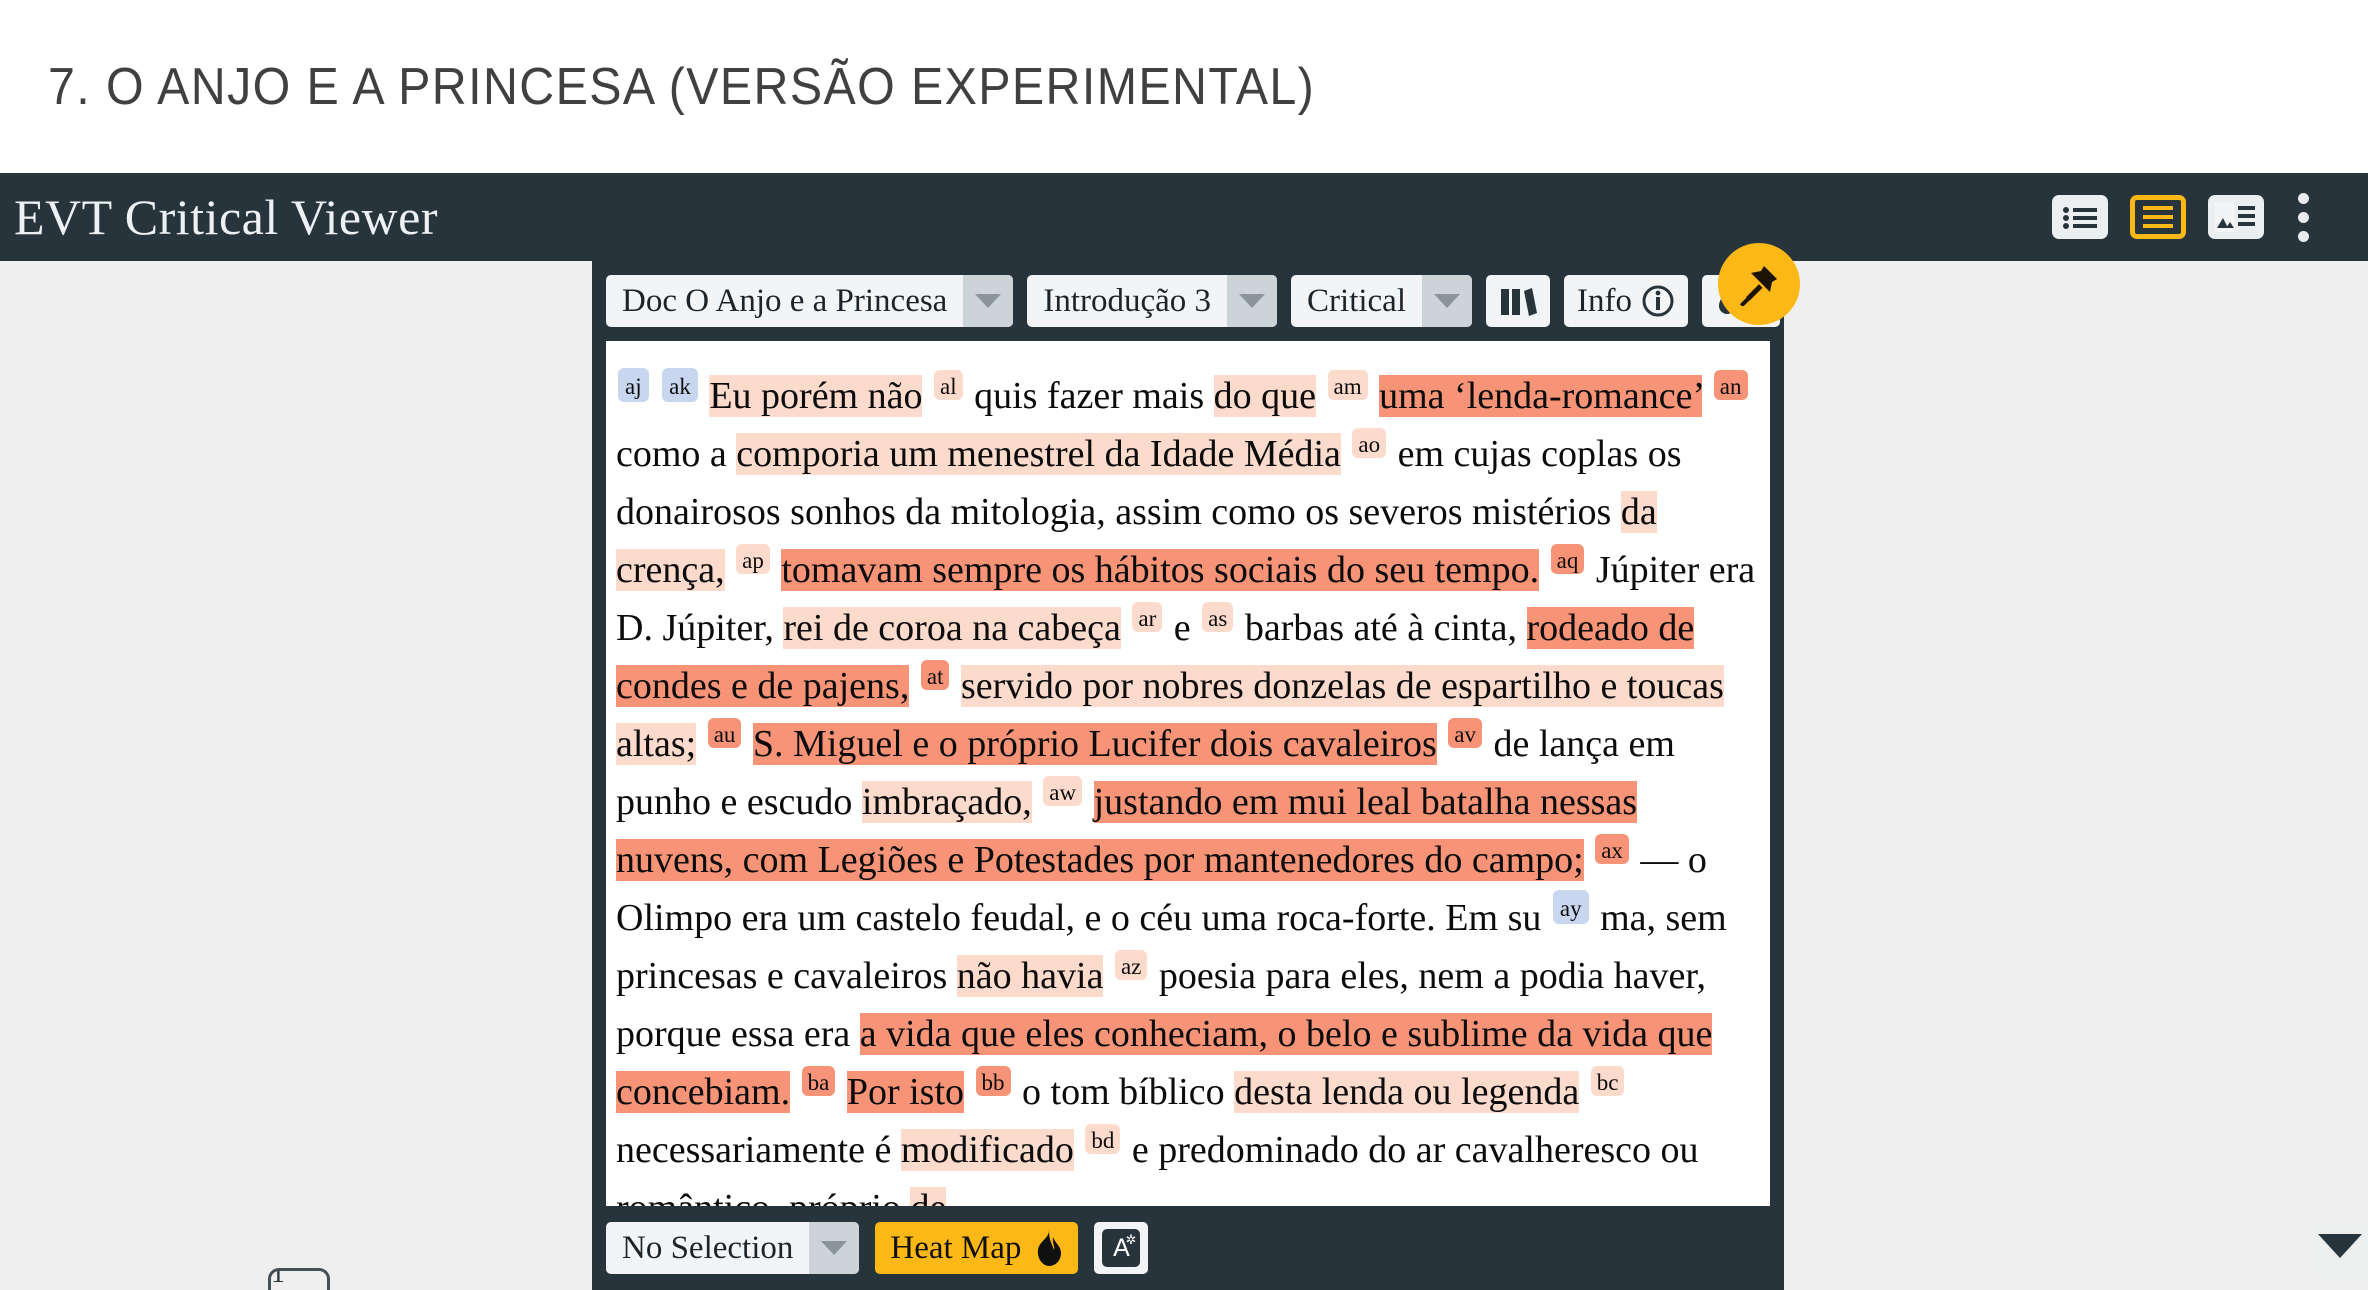  I want to click on plain-text: como a, so click(676, 454).